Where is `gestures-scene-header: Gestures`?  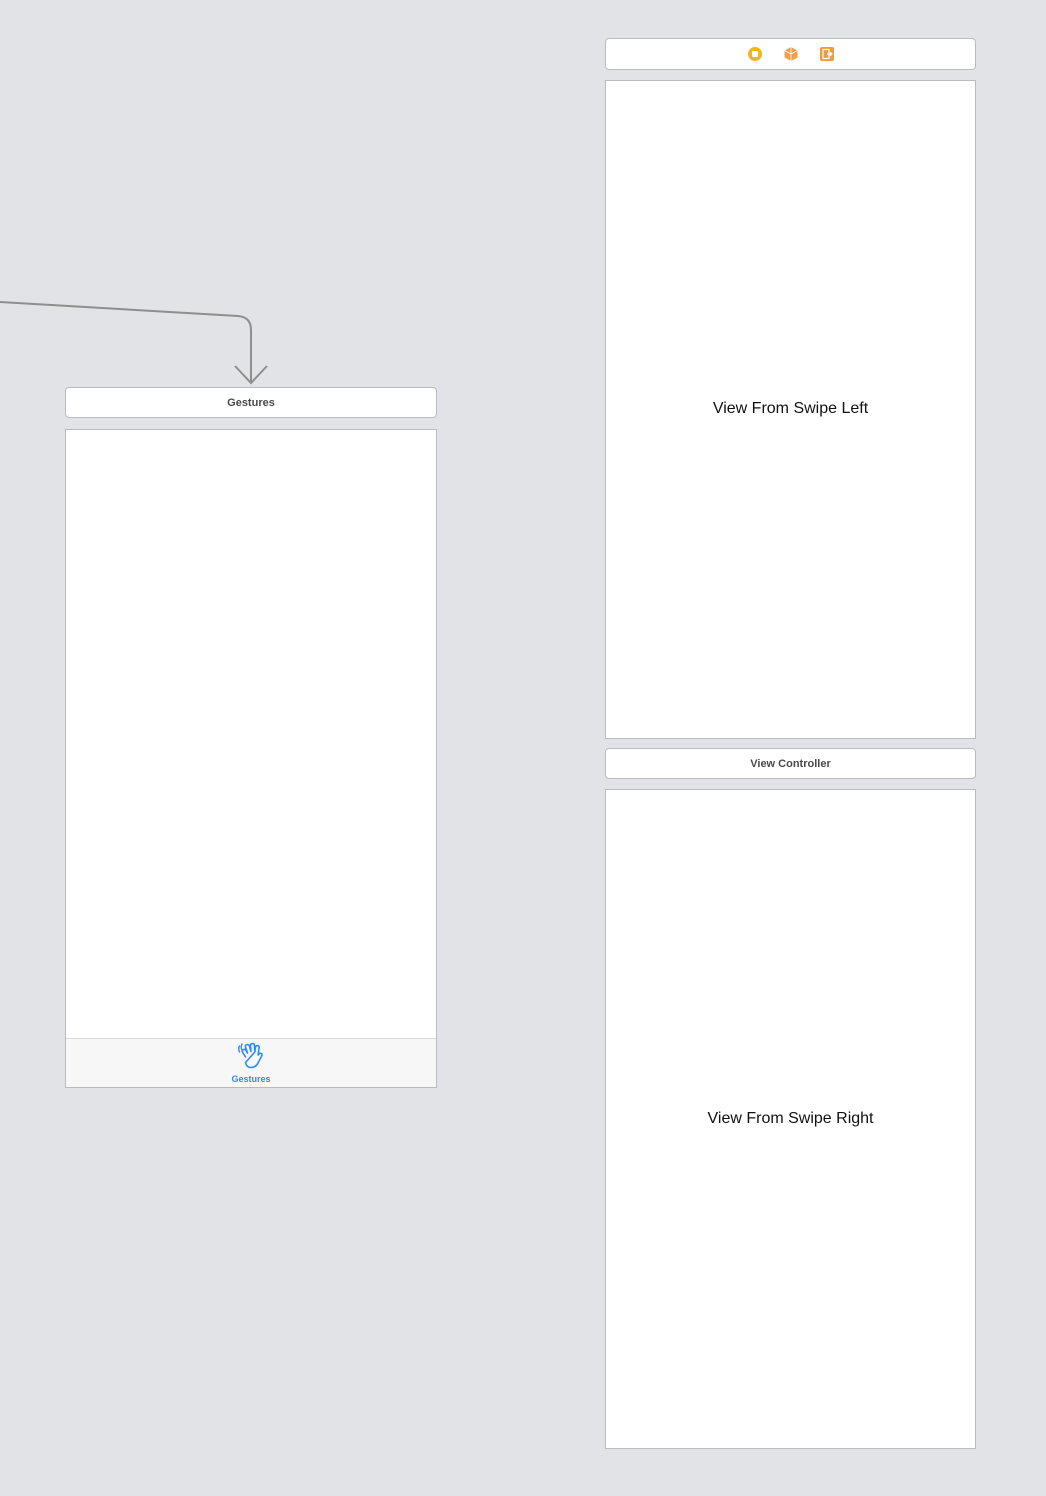 gestures-scene-header: Gestures is located at coordinates (251, 402).